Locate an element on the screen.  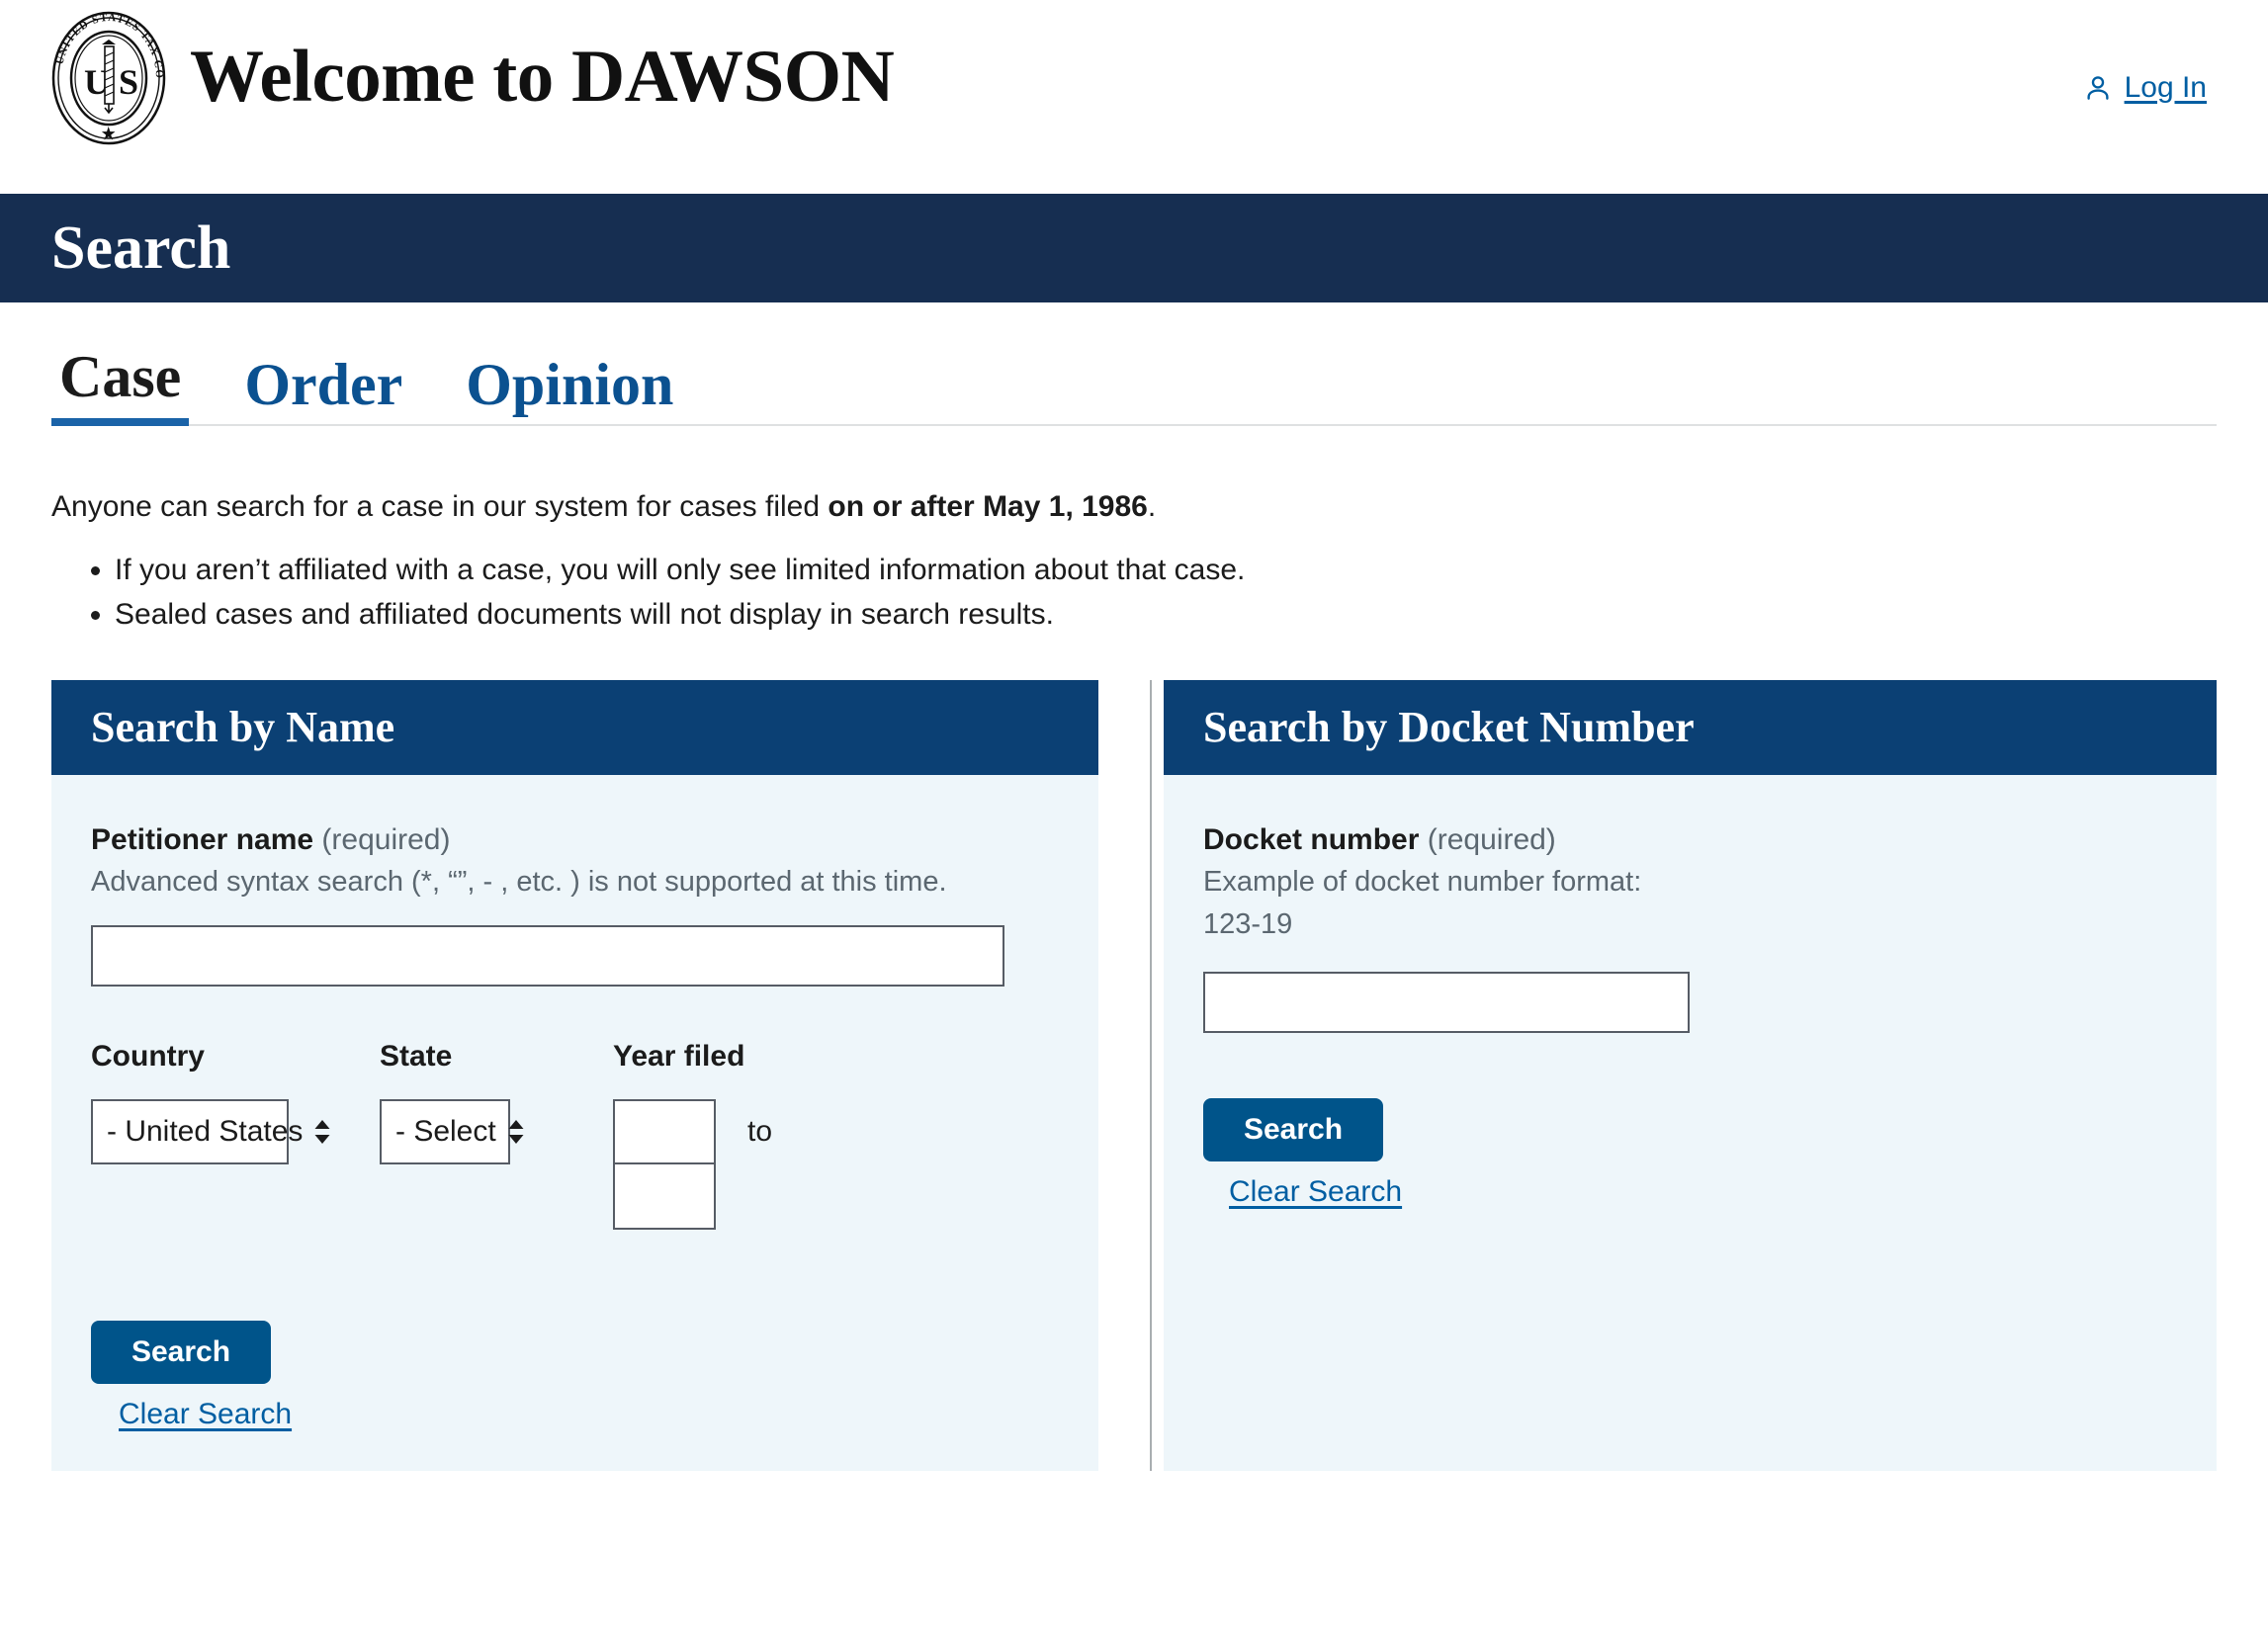
tabs-area: Case Order Opinion is located at coordinates (1134, 364).